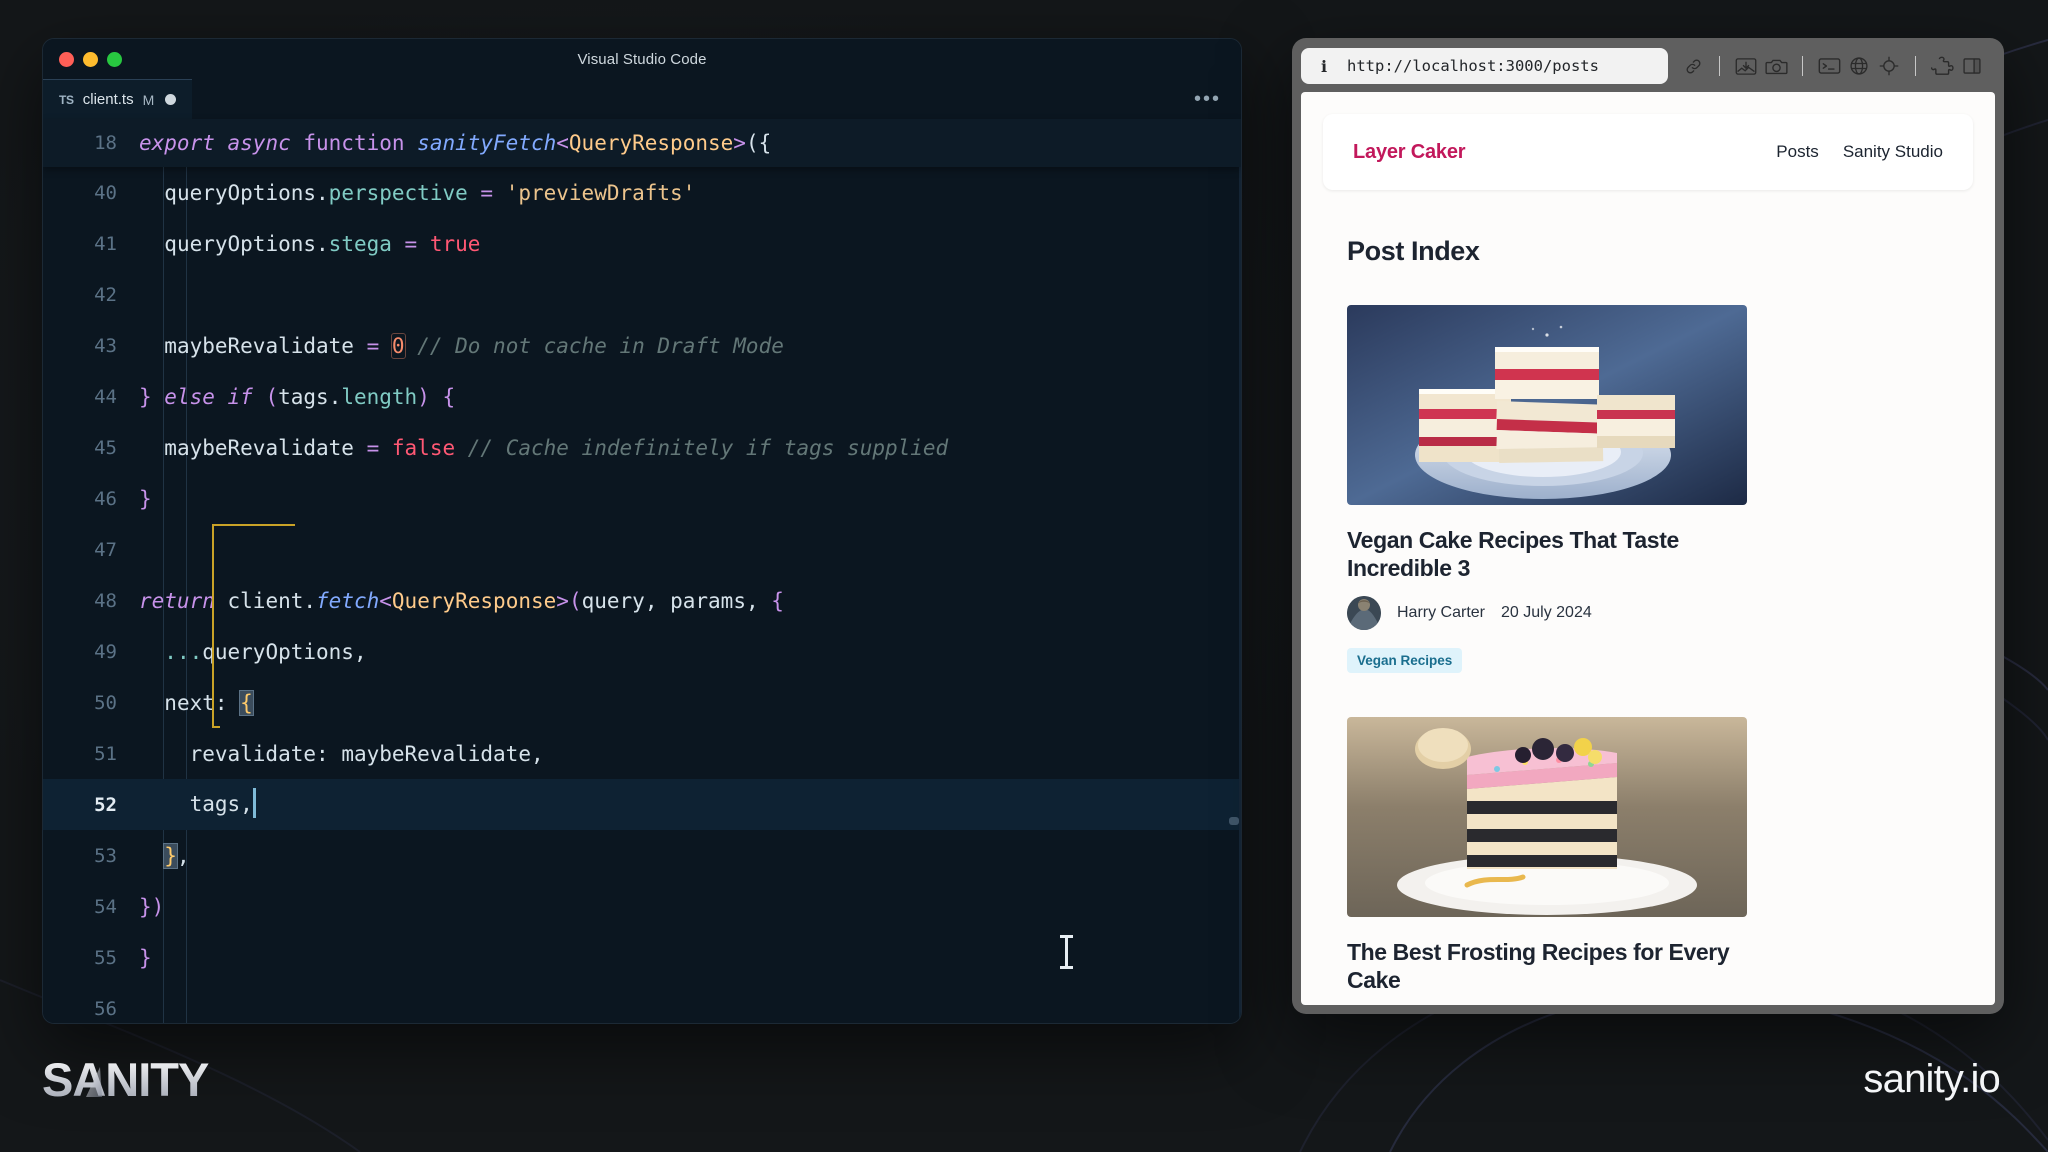  Describe the element at coordinates (148, 99) in the screenshot. I see `tab-modified-badge: M` at that location.